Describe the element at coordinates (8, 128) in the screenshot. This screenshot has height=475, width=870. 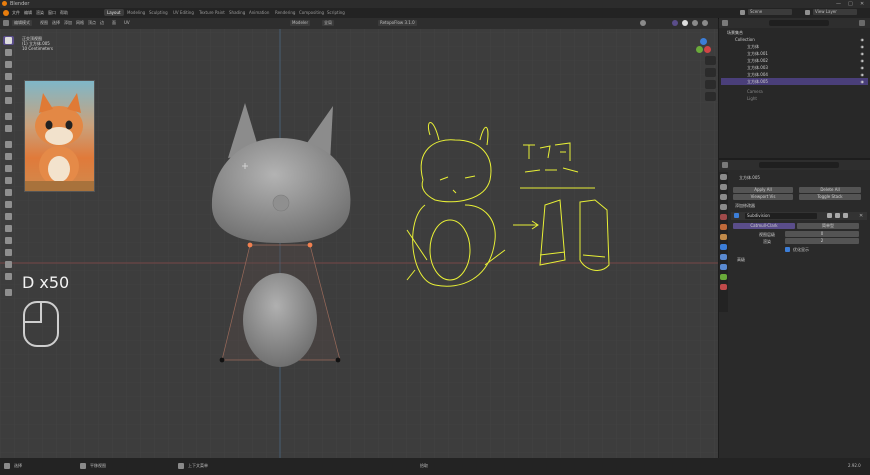
I see `measure-tool` at that location.